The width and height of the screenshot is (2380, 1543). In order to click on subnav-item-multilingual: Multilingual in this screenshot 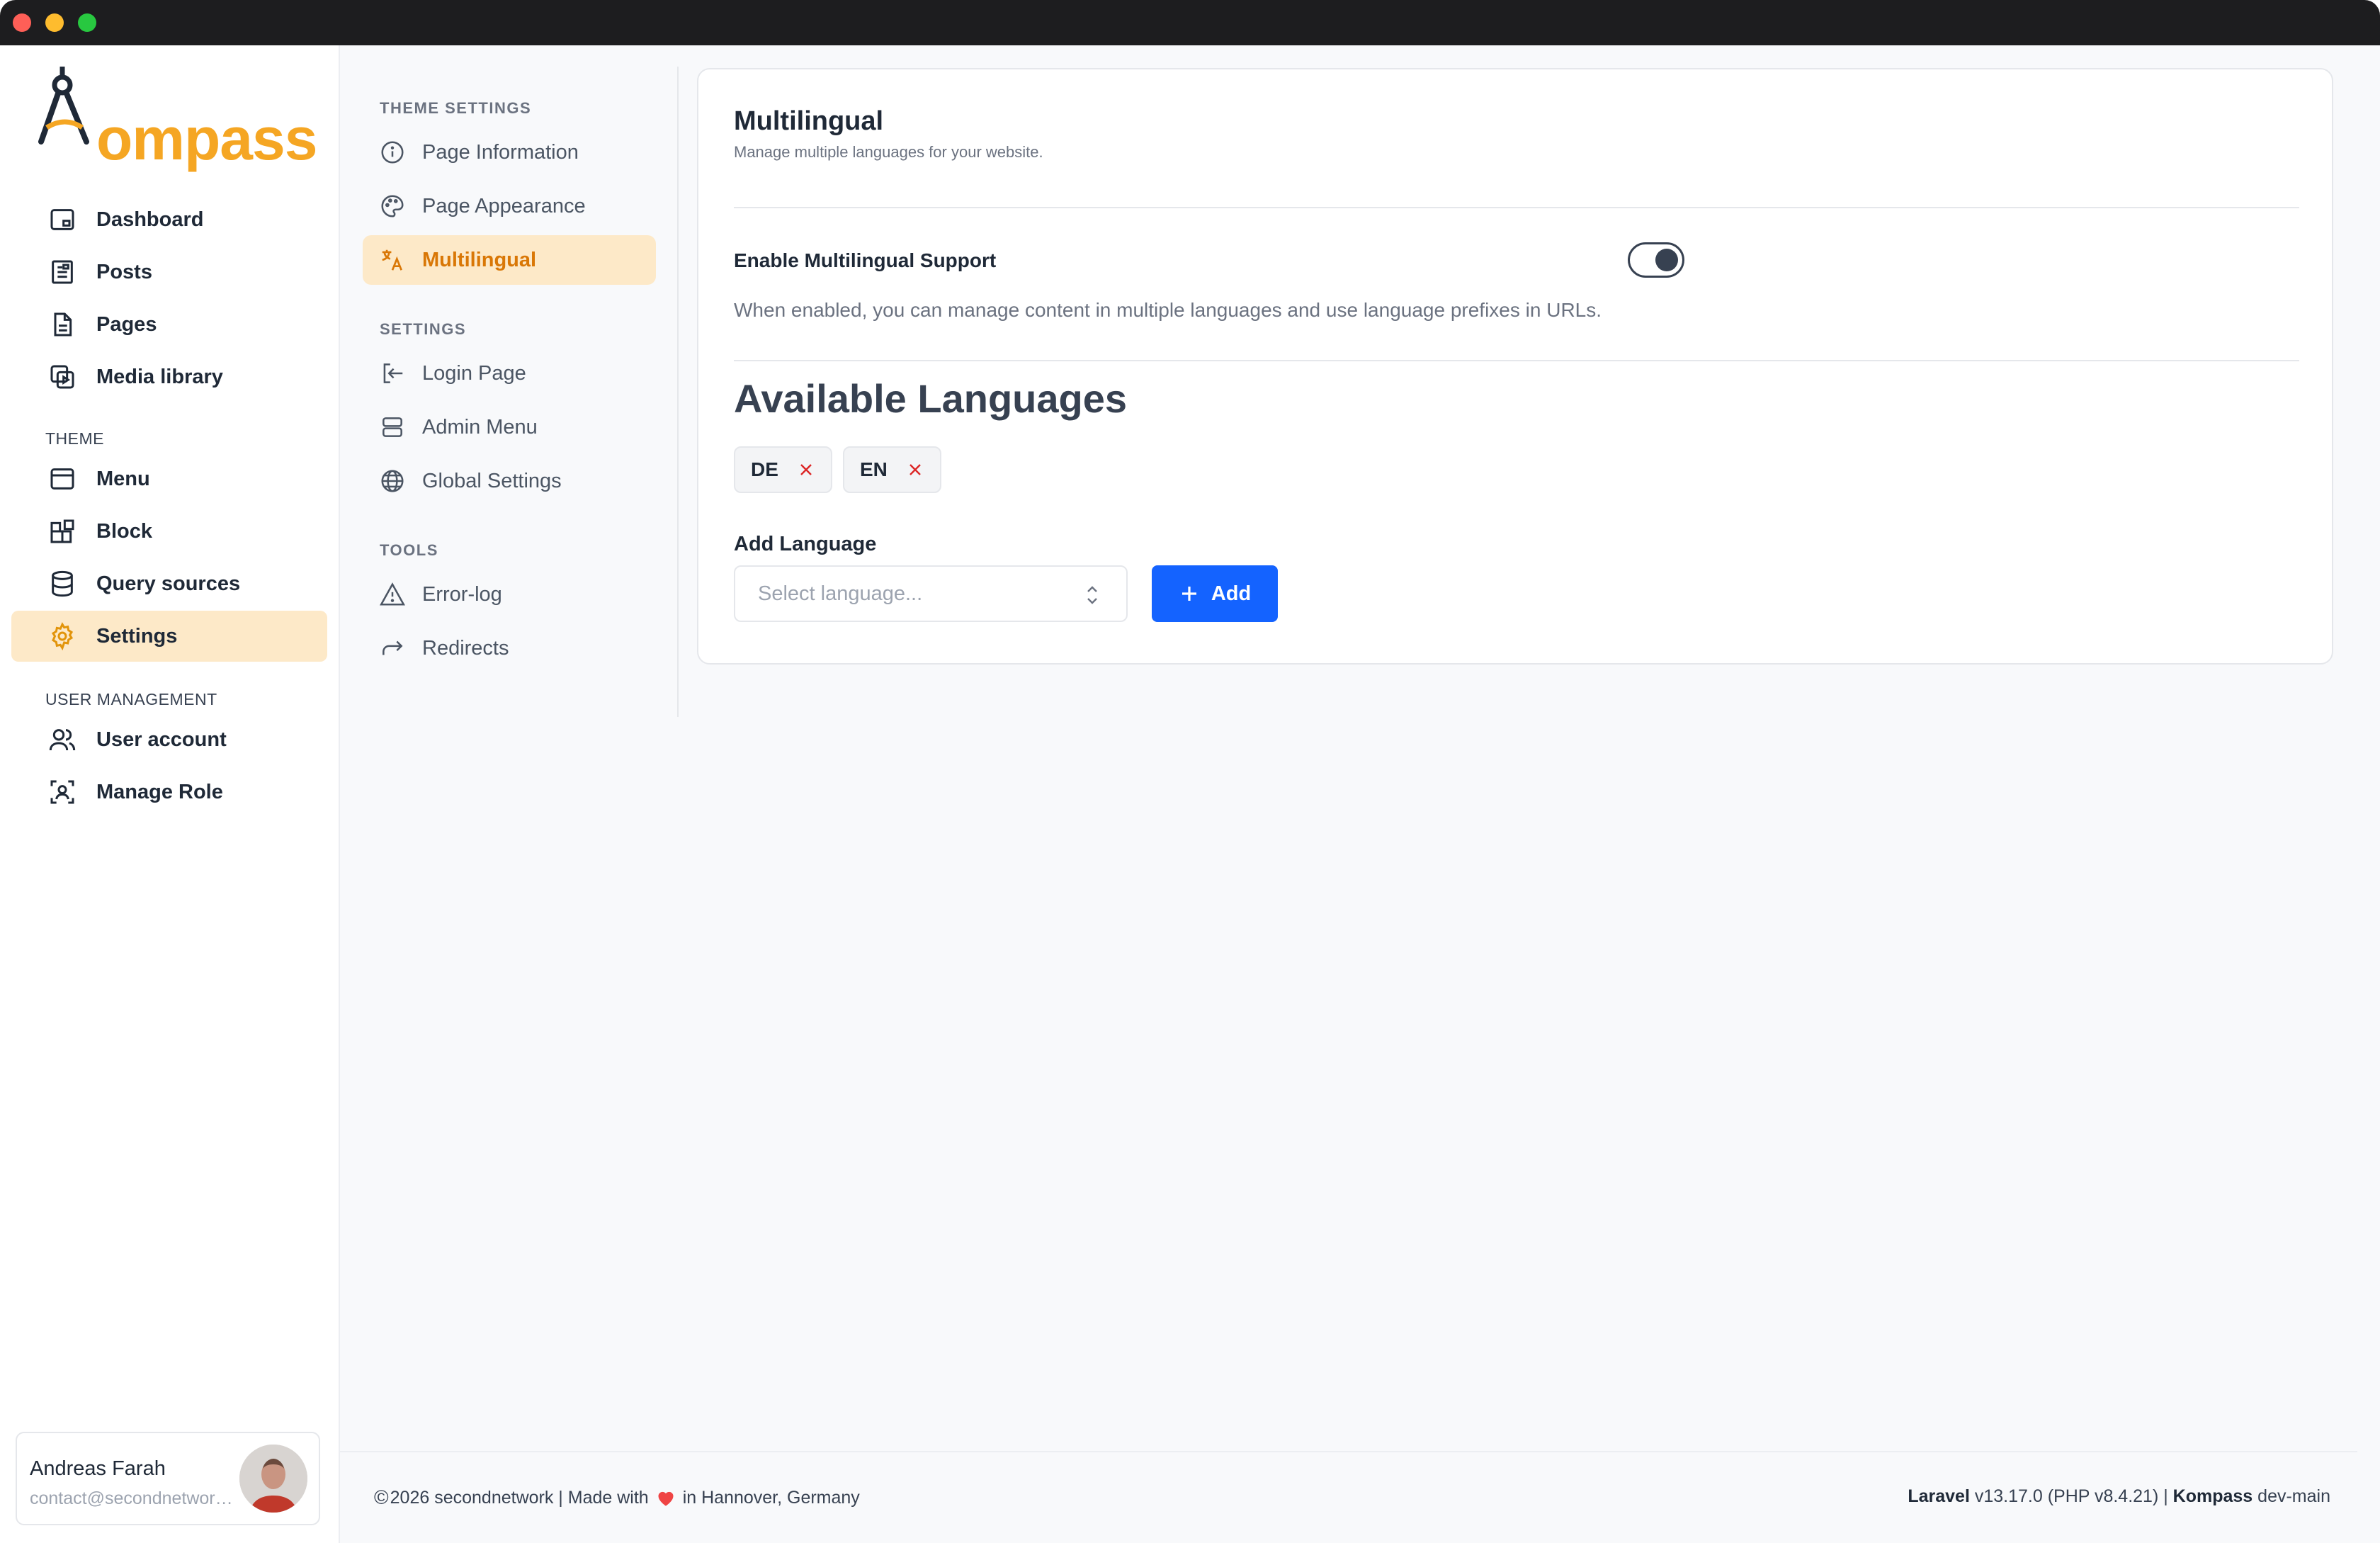, I will do `click(510, 260)`.